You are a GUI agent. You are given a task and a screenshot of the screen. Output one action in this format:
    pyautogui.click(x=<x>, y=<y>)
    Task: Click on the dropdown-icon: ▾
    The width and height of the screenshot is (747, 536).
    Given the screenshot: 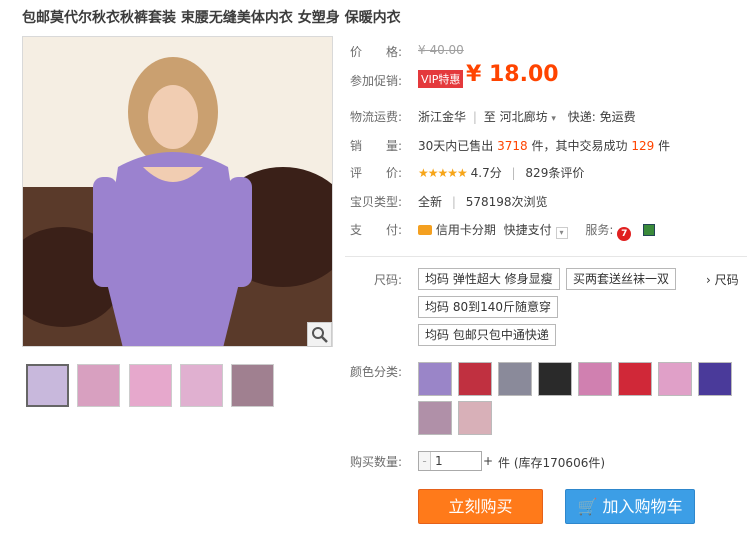 What is the action you would take?
    pyautogui.click(x=561, y=233)
    